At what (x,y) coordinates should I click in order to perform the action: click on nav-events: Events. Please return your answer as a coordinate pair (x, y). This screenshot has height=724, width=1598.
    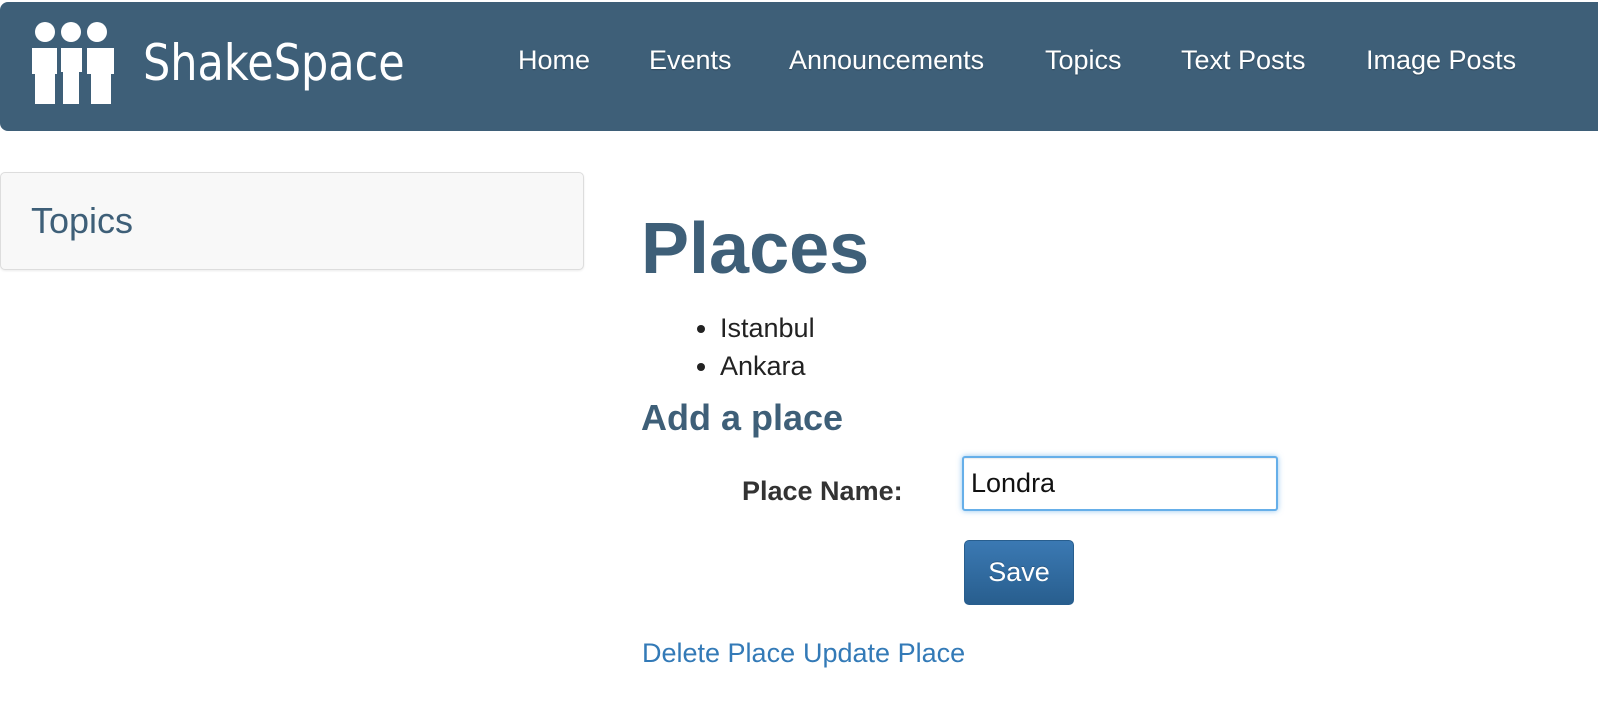
    Looking at the image, I should click on (690, 60).